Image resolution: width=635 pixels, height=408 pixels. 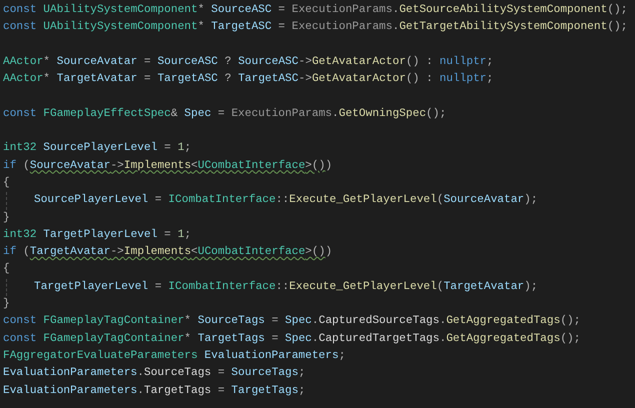 What do you see at coordinates (286, 200) in the screenshot?
I see `code-line: SourcePlayerLevel = ICombatInterface::Execute_GetPlayerLevel(SourceAvatar);` at bounding box center [286, 200].